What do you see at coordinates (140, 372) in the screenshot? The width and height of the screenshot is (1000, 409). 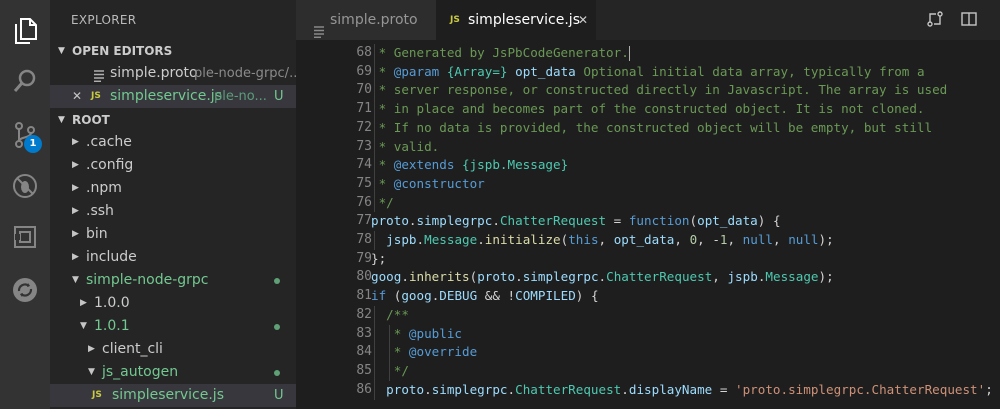 I see `folder-name: js_autogen` at bounding box center [140, 372].